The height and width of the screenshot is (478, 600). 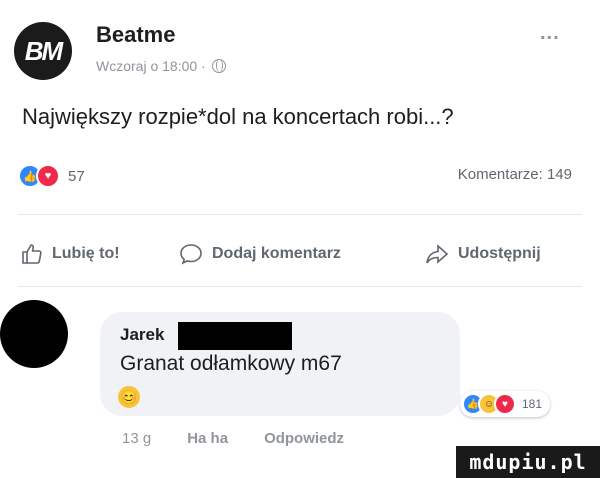 I want to click on comment-reactions: 👍 ☺ ♥ 181, so click(x=505, y=404).